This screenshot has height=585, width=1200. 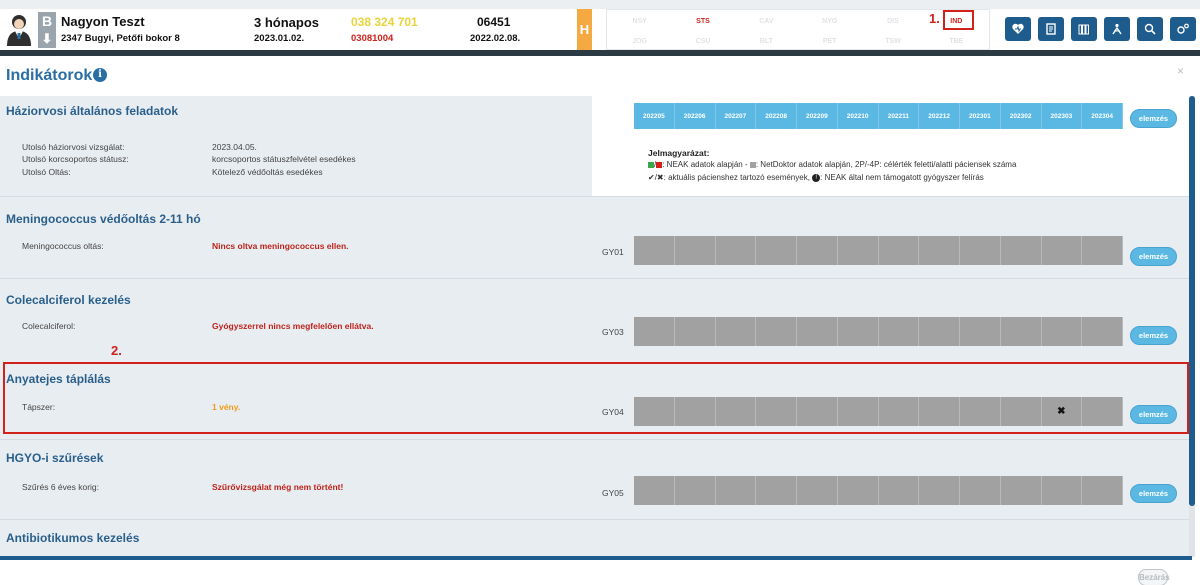 What do you see at coordinates (1192, 301) in the screenshot?
I see `scrollbar-thumb` at bounding box center [1192, 301].